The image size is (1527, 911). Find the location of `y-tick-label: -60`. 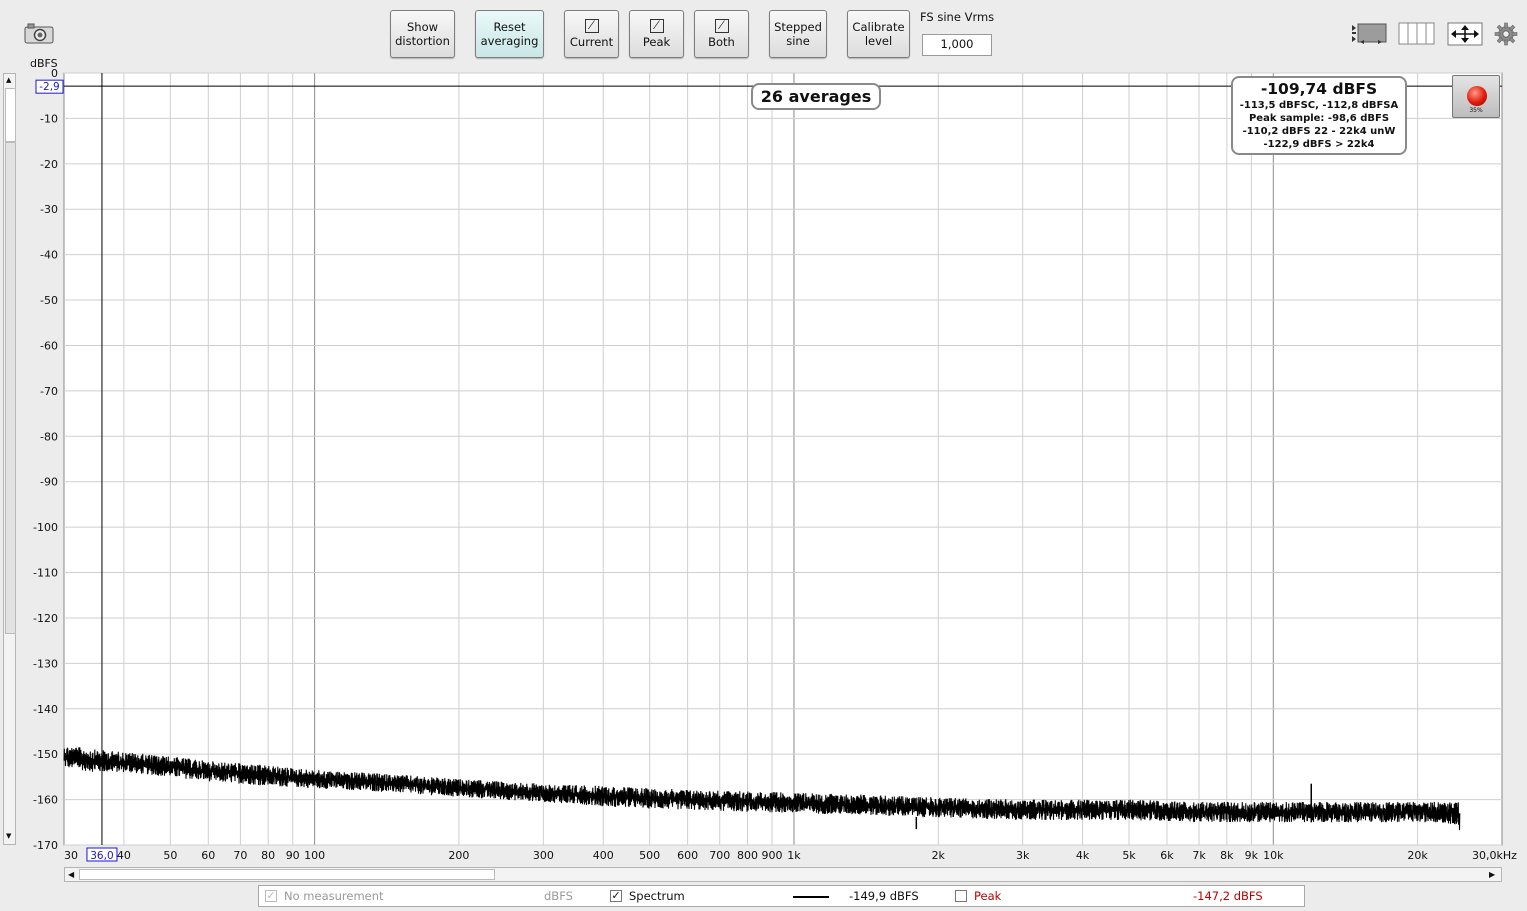

y-tick-label: -60 is located at coordinates (49, 345).